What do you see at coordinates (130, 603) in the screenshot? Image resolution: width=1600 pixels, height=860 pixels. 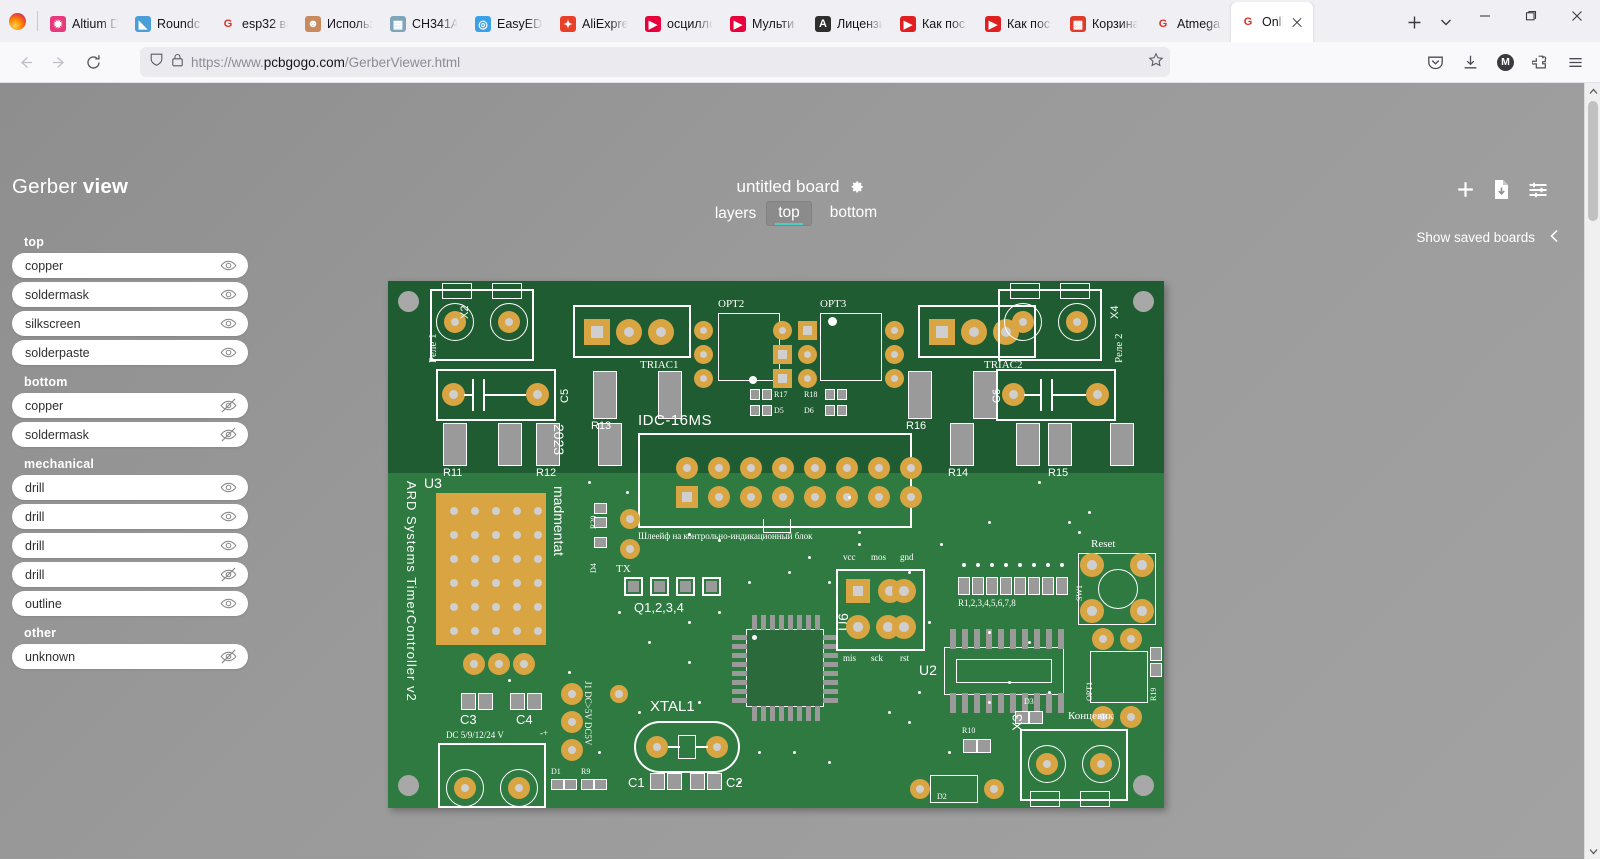 I see `layer-row: outline` at bounding box center [130, 603].